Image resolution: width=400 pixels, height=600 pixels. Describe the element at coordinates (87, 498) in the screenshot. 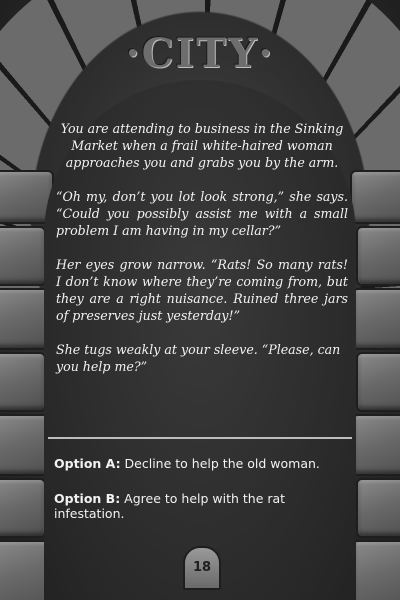

I see `option-b-label: Option B:` at that location.